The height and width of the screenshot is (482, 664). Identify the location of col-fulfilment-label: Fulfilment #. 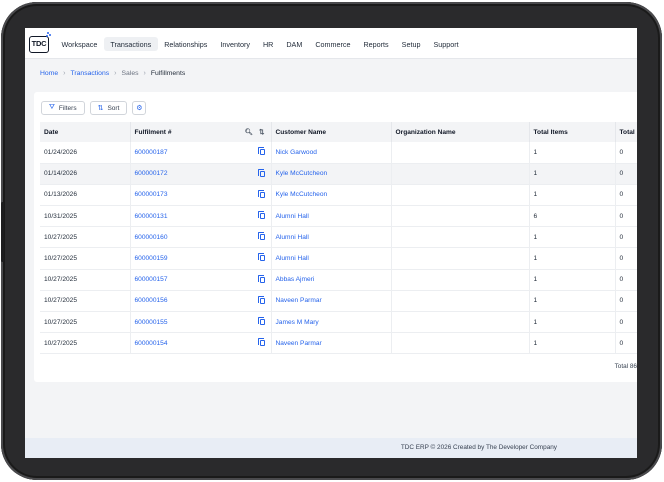
(153, 132).